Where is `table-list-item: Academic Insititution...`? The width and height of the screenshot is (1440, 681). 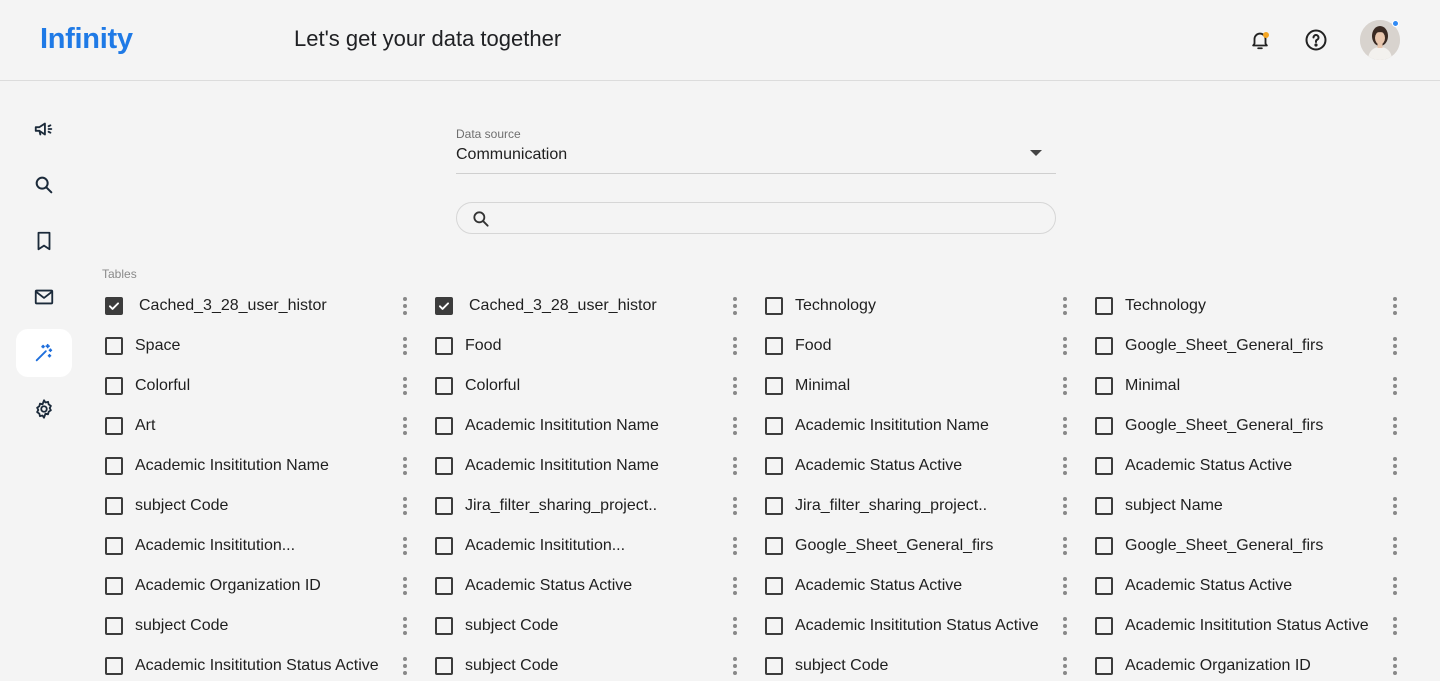 table-list-item: Academic Insititution... is located at coordinates (530, 546).